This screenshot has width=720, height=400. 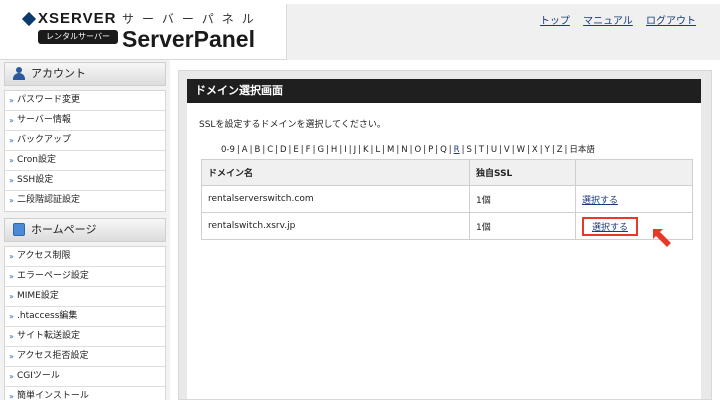 What do you see at coordinates (366, 150) in the screenshot?
I see `alpha-filter-k: K` at bounding box center [366, 150].